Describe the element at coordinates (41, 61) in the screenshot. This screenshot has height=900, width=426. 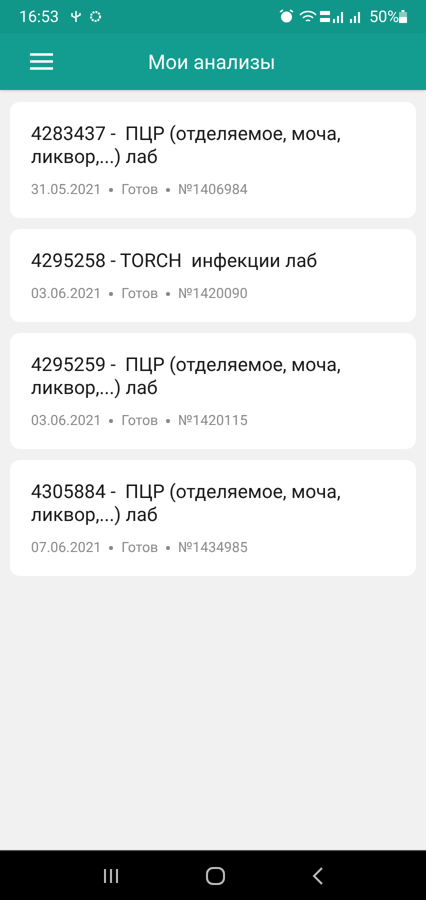
I see `menu-icon` at that location.